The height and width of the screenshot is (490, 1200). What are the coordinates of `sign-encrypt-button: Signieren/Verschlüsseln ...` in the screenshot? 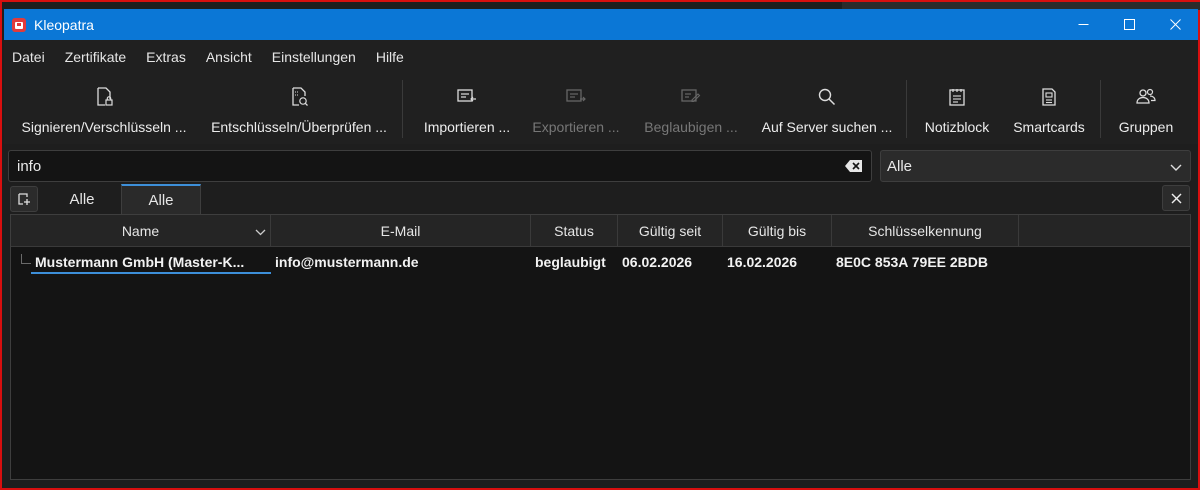 It's located at (104, 109).